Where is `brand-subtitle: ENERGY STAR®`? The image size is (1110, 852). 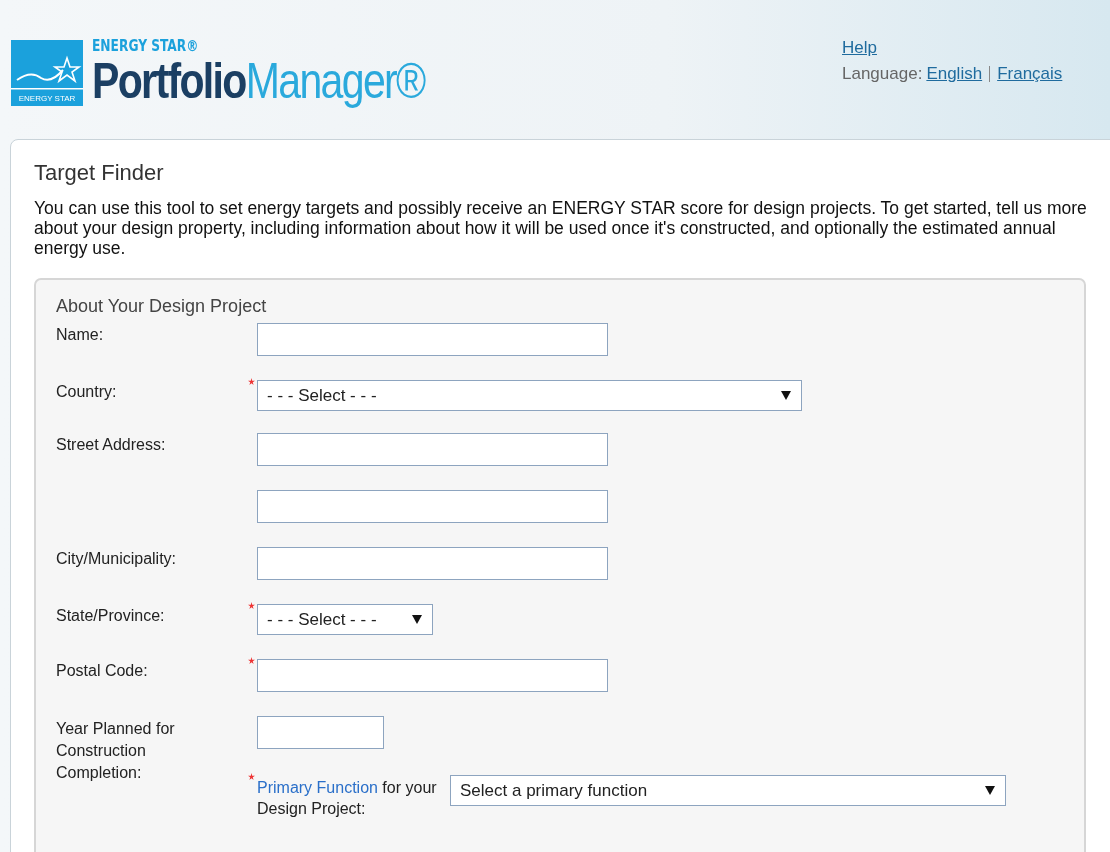
brand-subtitle: ENERGY STAR® is located at coordinates (146, 45).